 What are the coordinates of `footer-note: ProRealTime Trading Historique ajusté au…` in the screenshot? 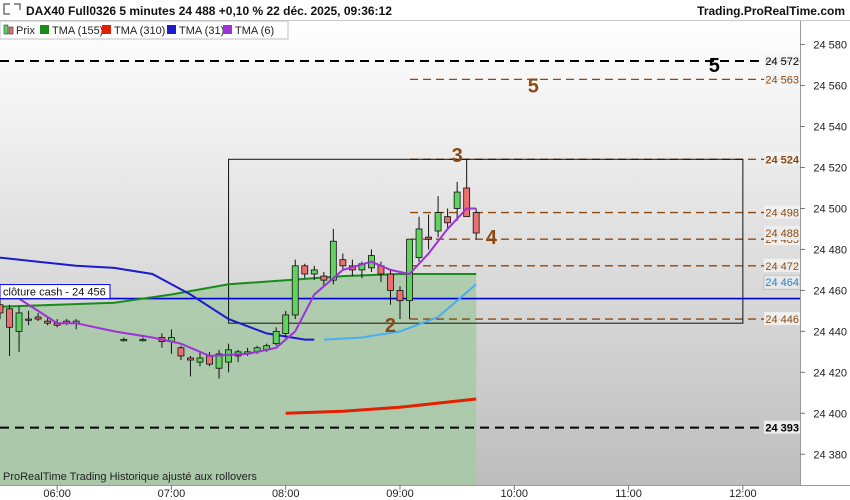 It's located at (130, 477).